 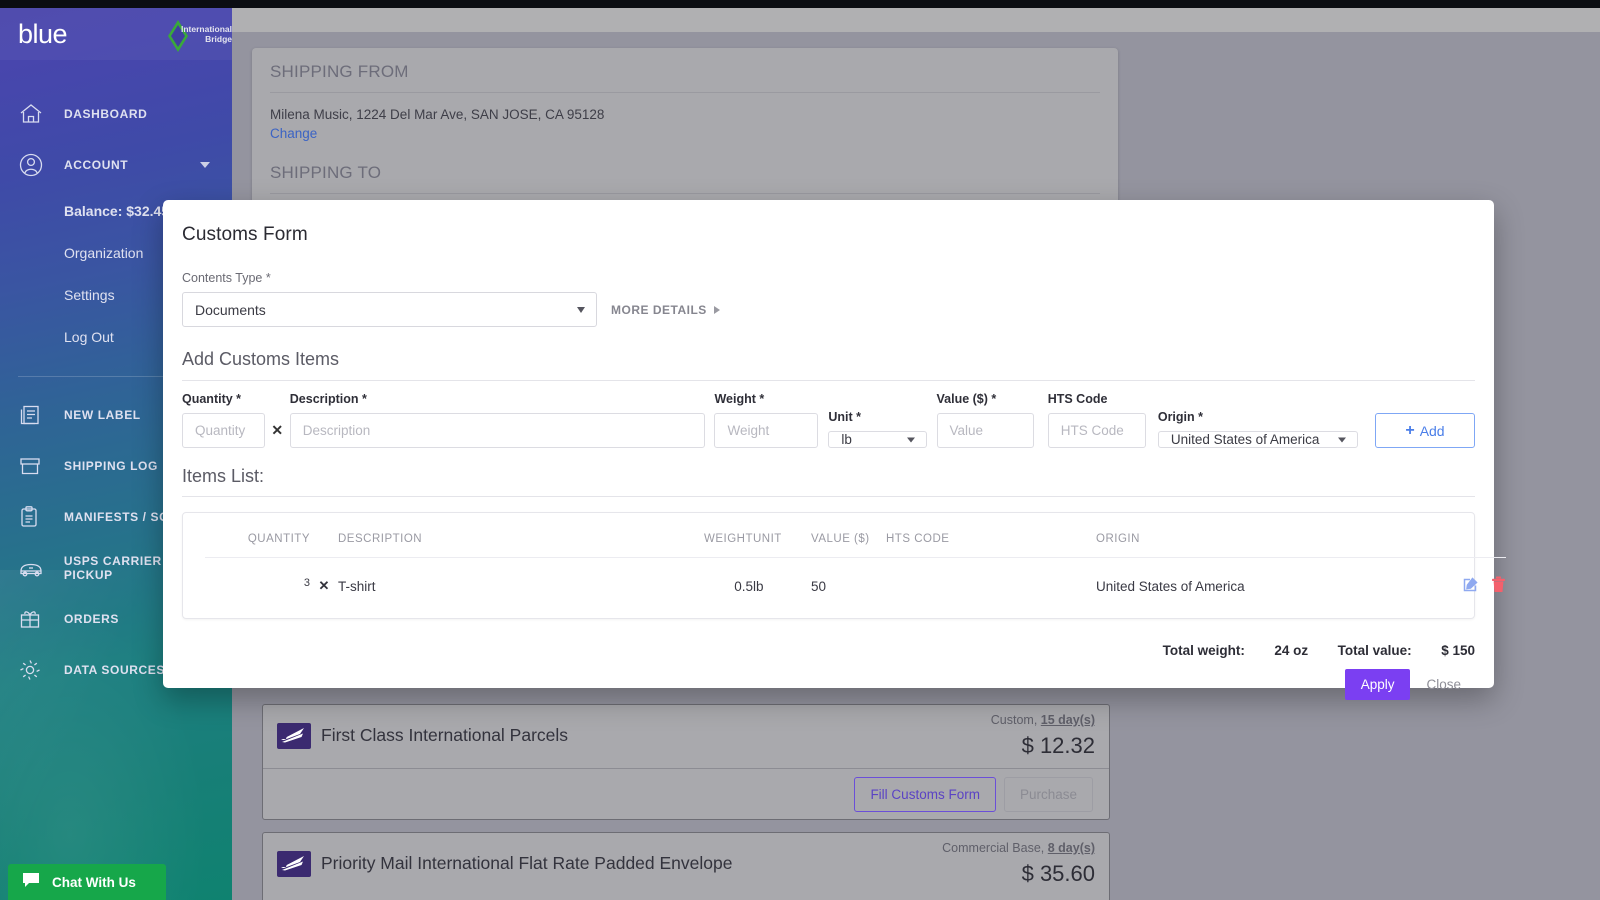 I want to click on sidebar-subitem-label: Log Out, so click(x=89, y=337).